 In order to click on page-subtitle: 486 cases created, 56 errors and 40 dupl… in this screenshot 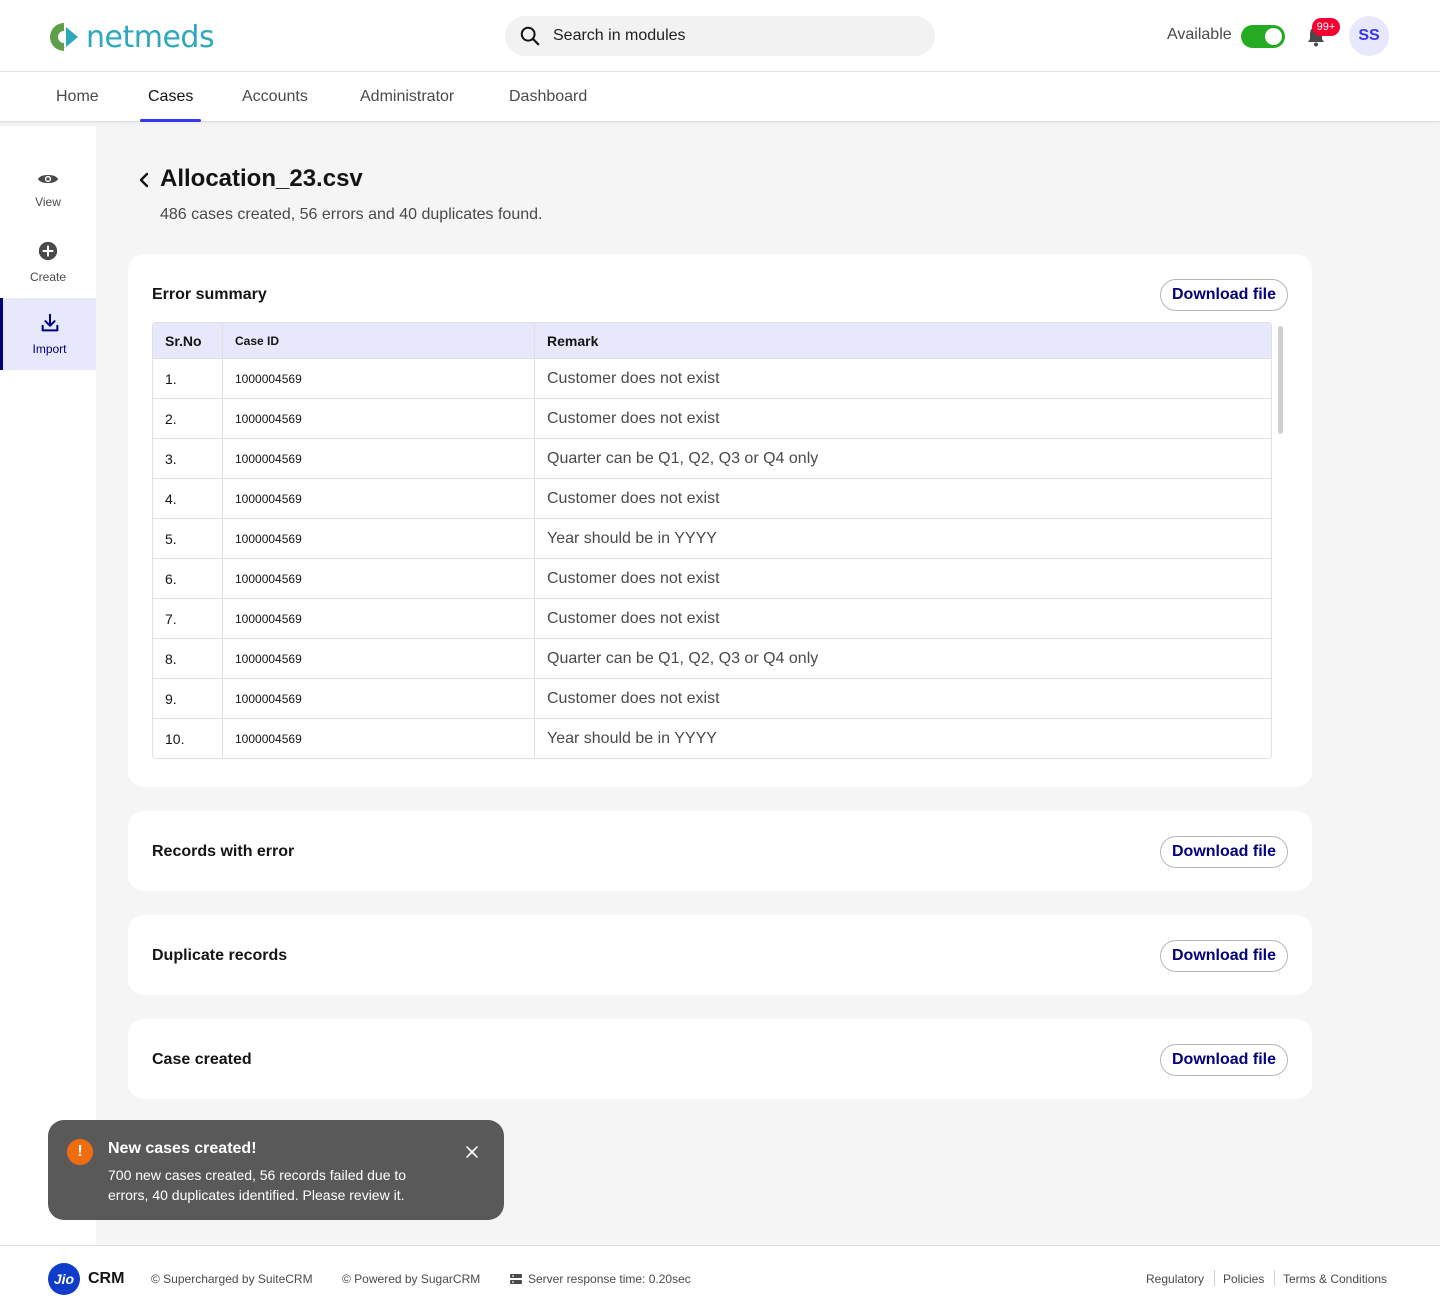, I will do `click(351, 214)`.